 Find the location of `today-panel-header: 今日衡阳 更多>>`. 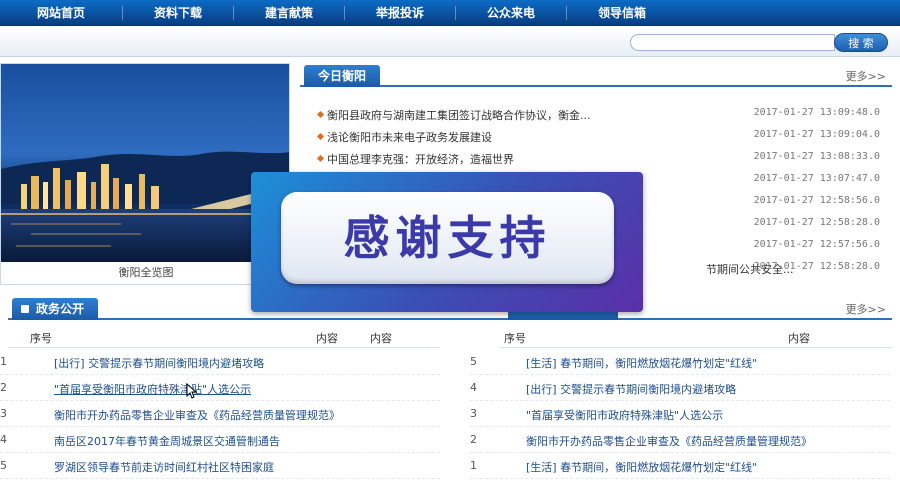

today-panel-header: 今日衡阳 更多>> is located at coordinates (596, 75).